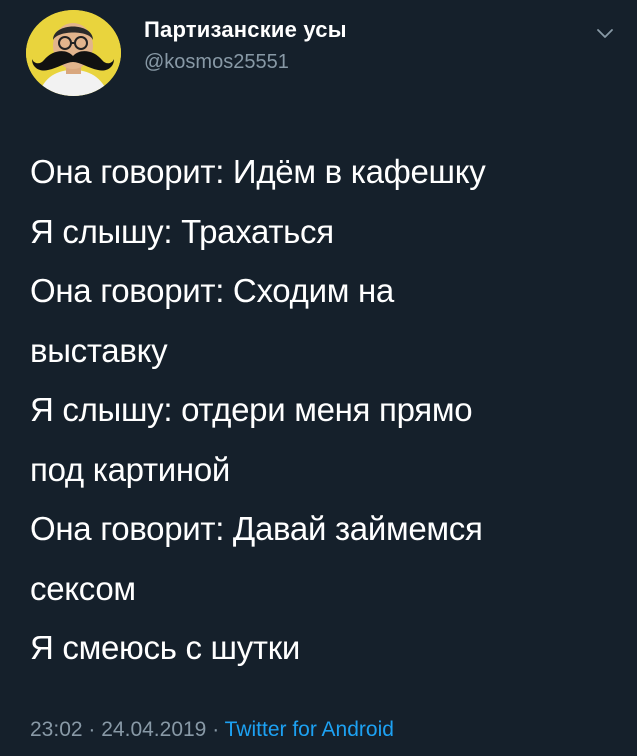 The height and width of the screenshot is (756, 637). I want to click on avatar-mustache-icon, so click(73, 53).